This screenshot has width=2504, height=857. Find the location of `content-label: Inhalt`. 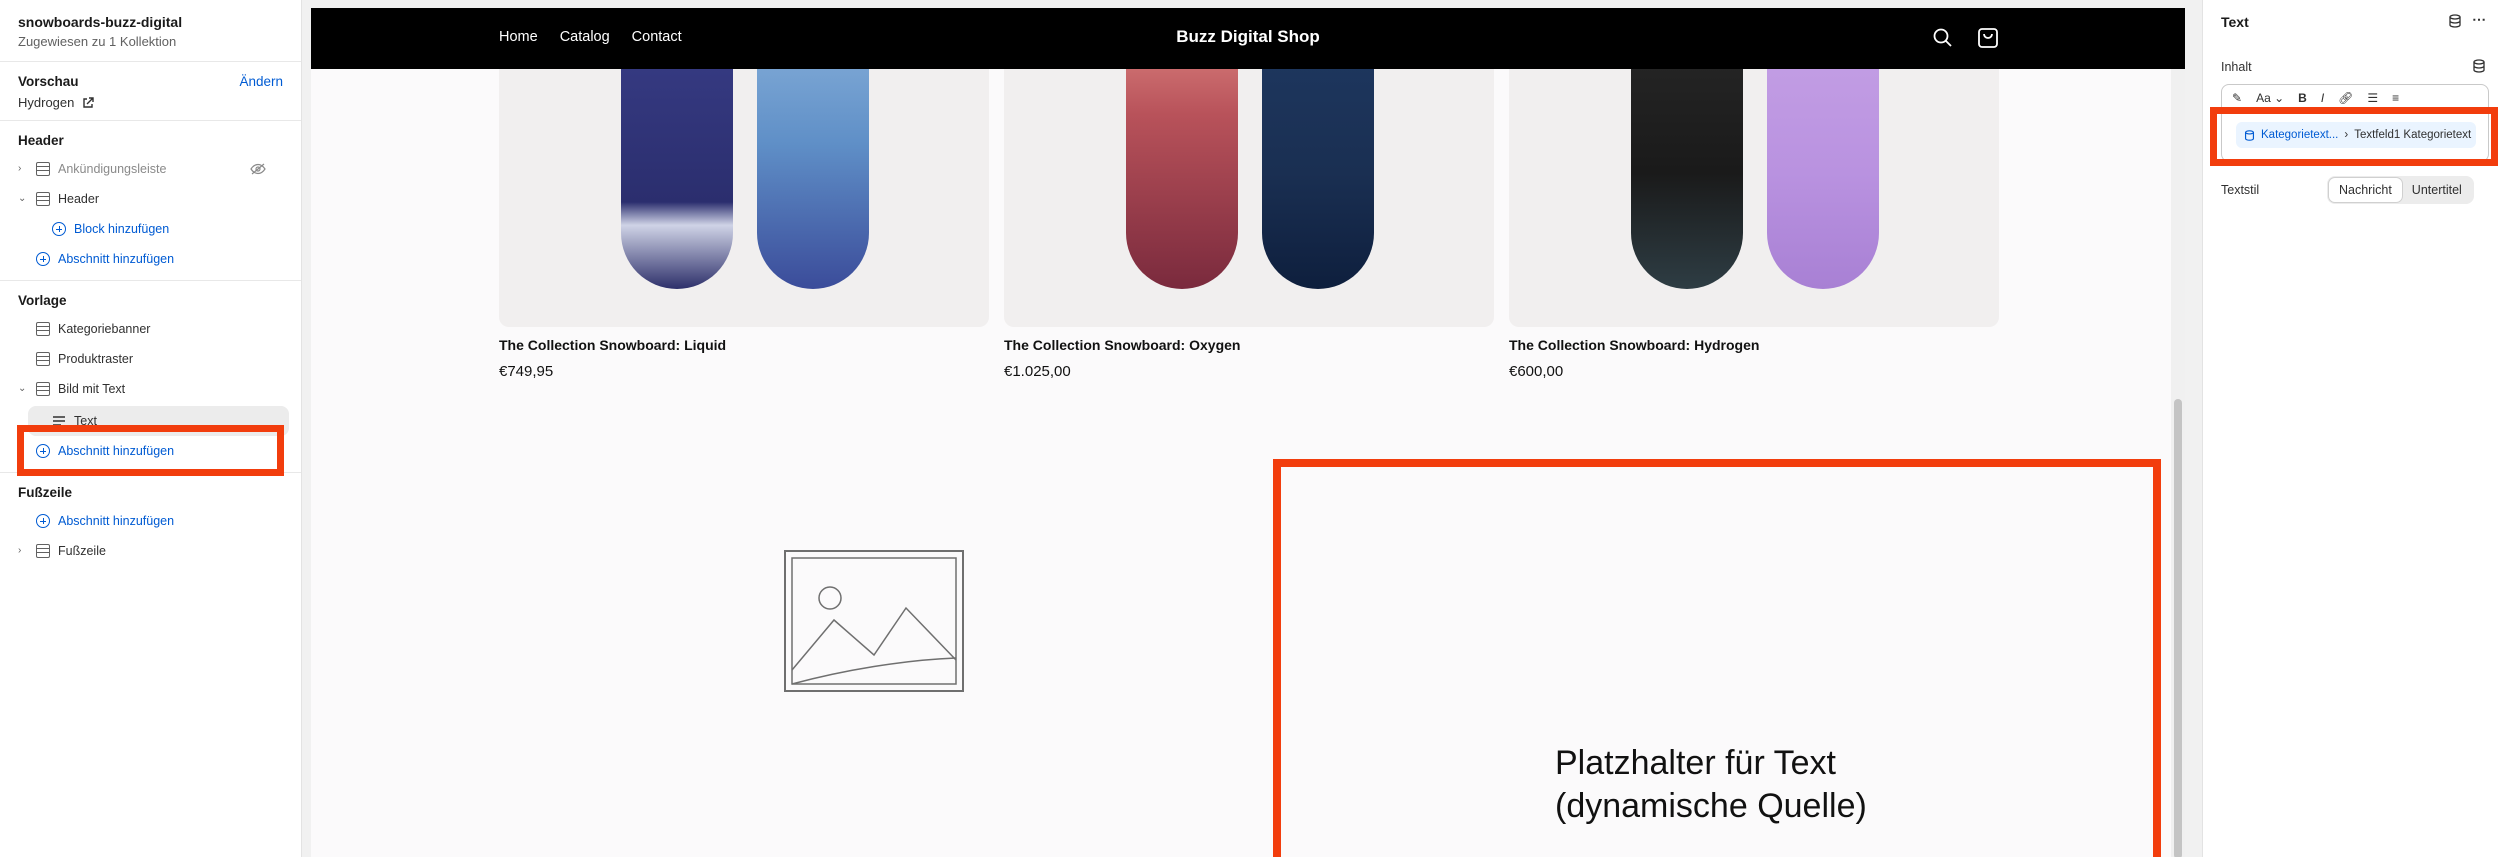

content-label: Inhalt is located at coordinates (2236, 67).